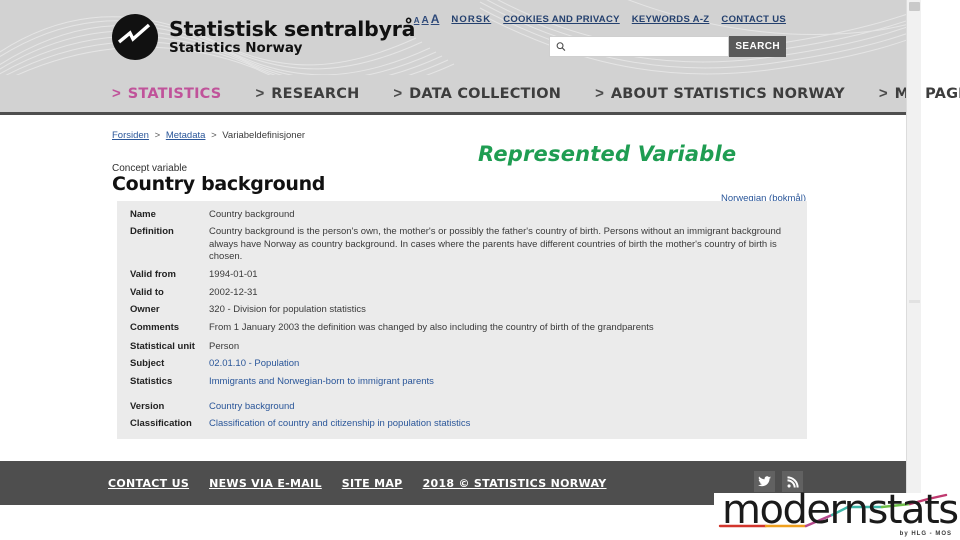 The image size is (960, 540). Describe the element at coordinates (927, 93) in the screenshot. I see `nav-label-my-page: MY PAGE` at that location.